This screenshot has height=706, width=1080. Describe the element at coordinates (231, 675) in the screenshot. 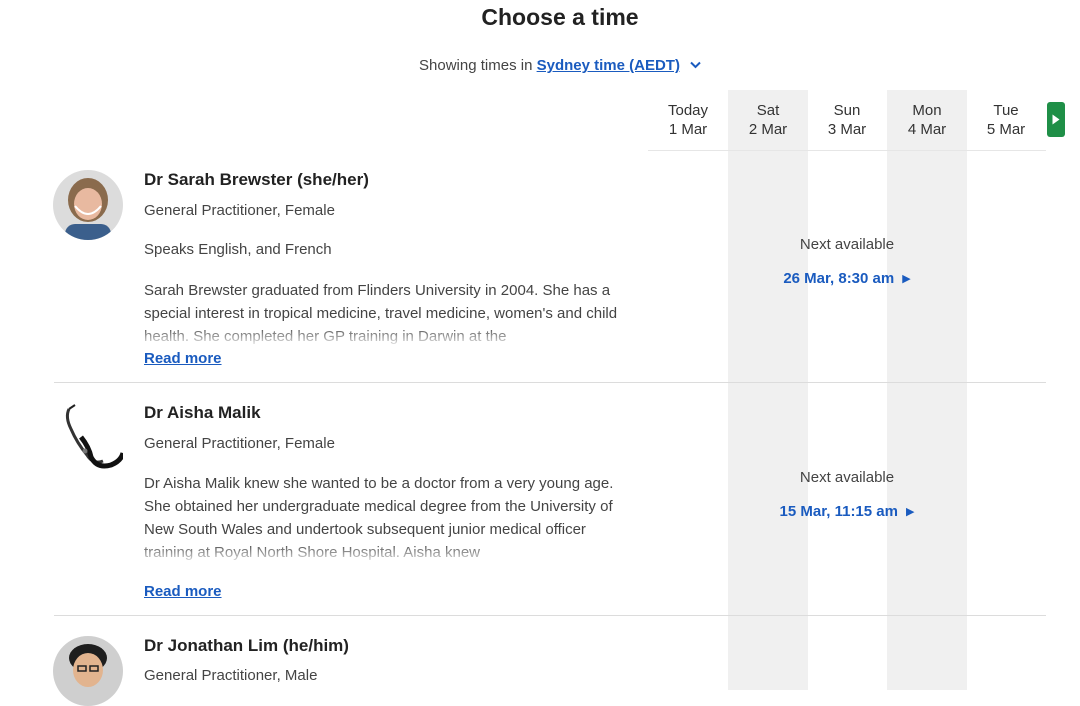

I see `doctor-role: General Practitioner, Male` at that location.